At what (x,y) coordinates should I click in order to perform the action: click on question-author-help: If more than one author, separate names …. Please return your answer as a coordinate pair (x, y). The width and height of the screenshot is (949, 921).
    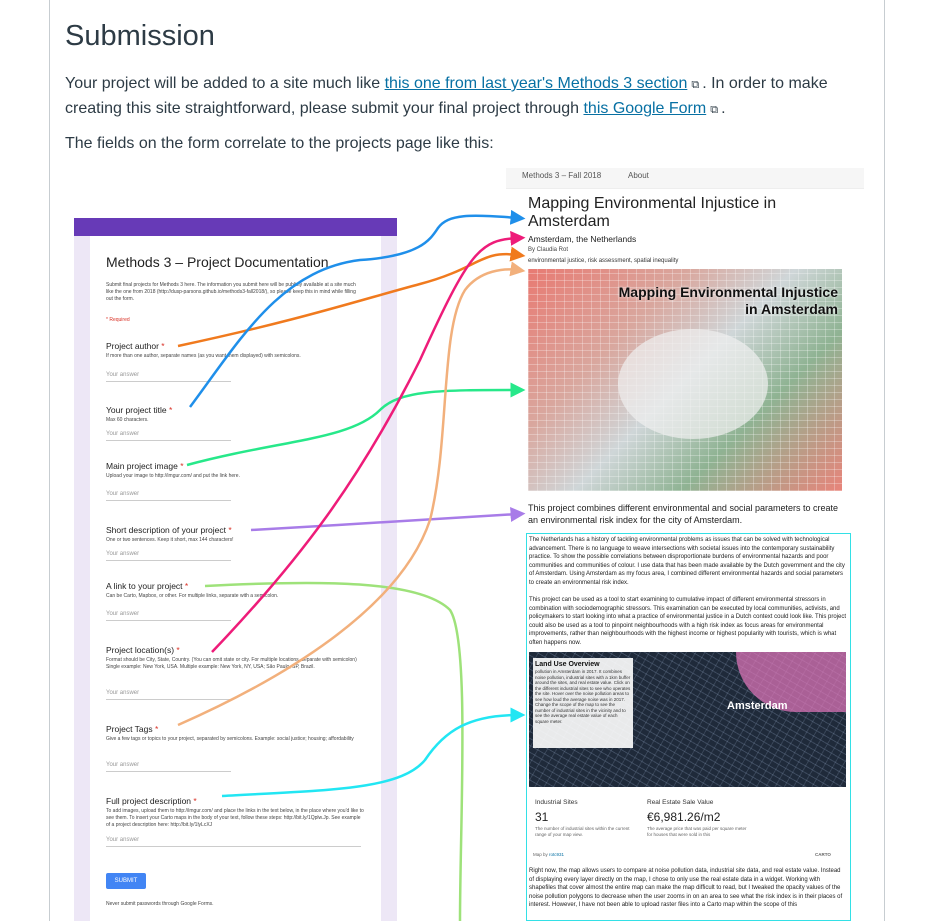
    Looking at the image, I should click on (203, 356).